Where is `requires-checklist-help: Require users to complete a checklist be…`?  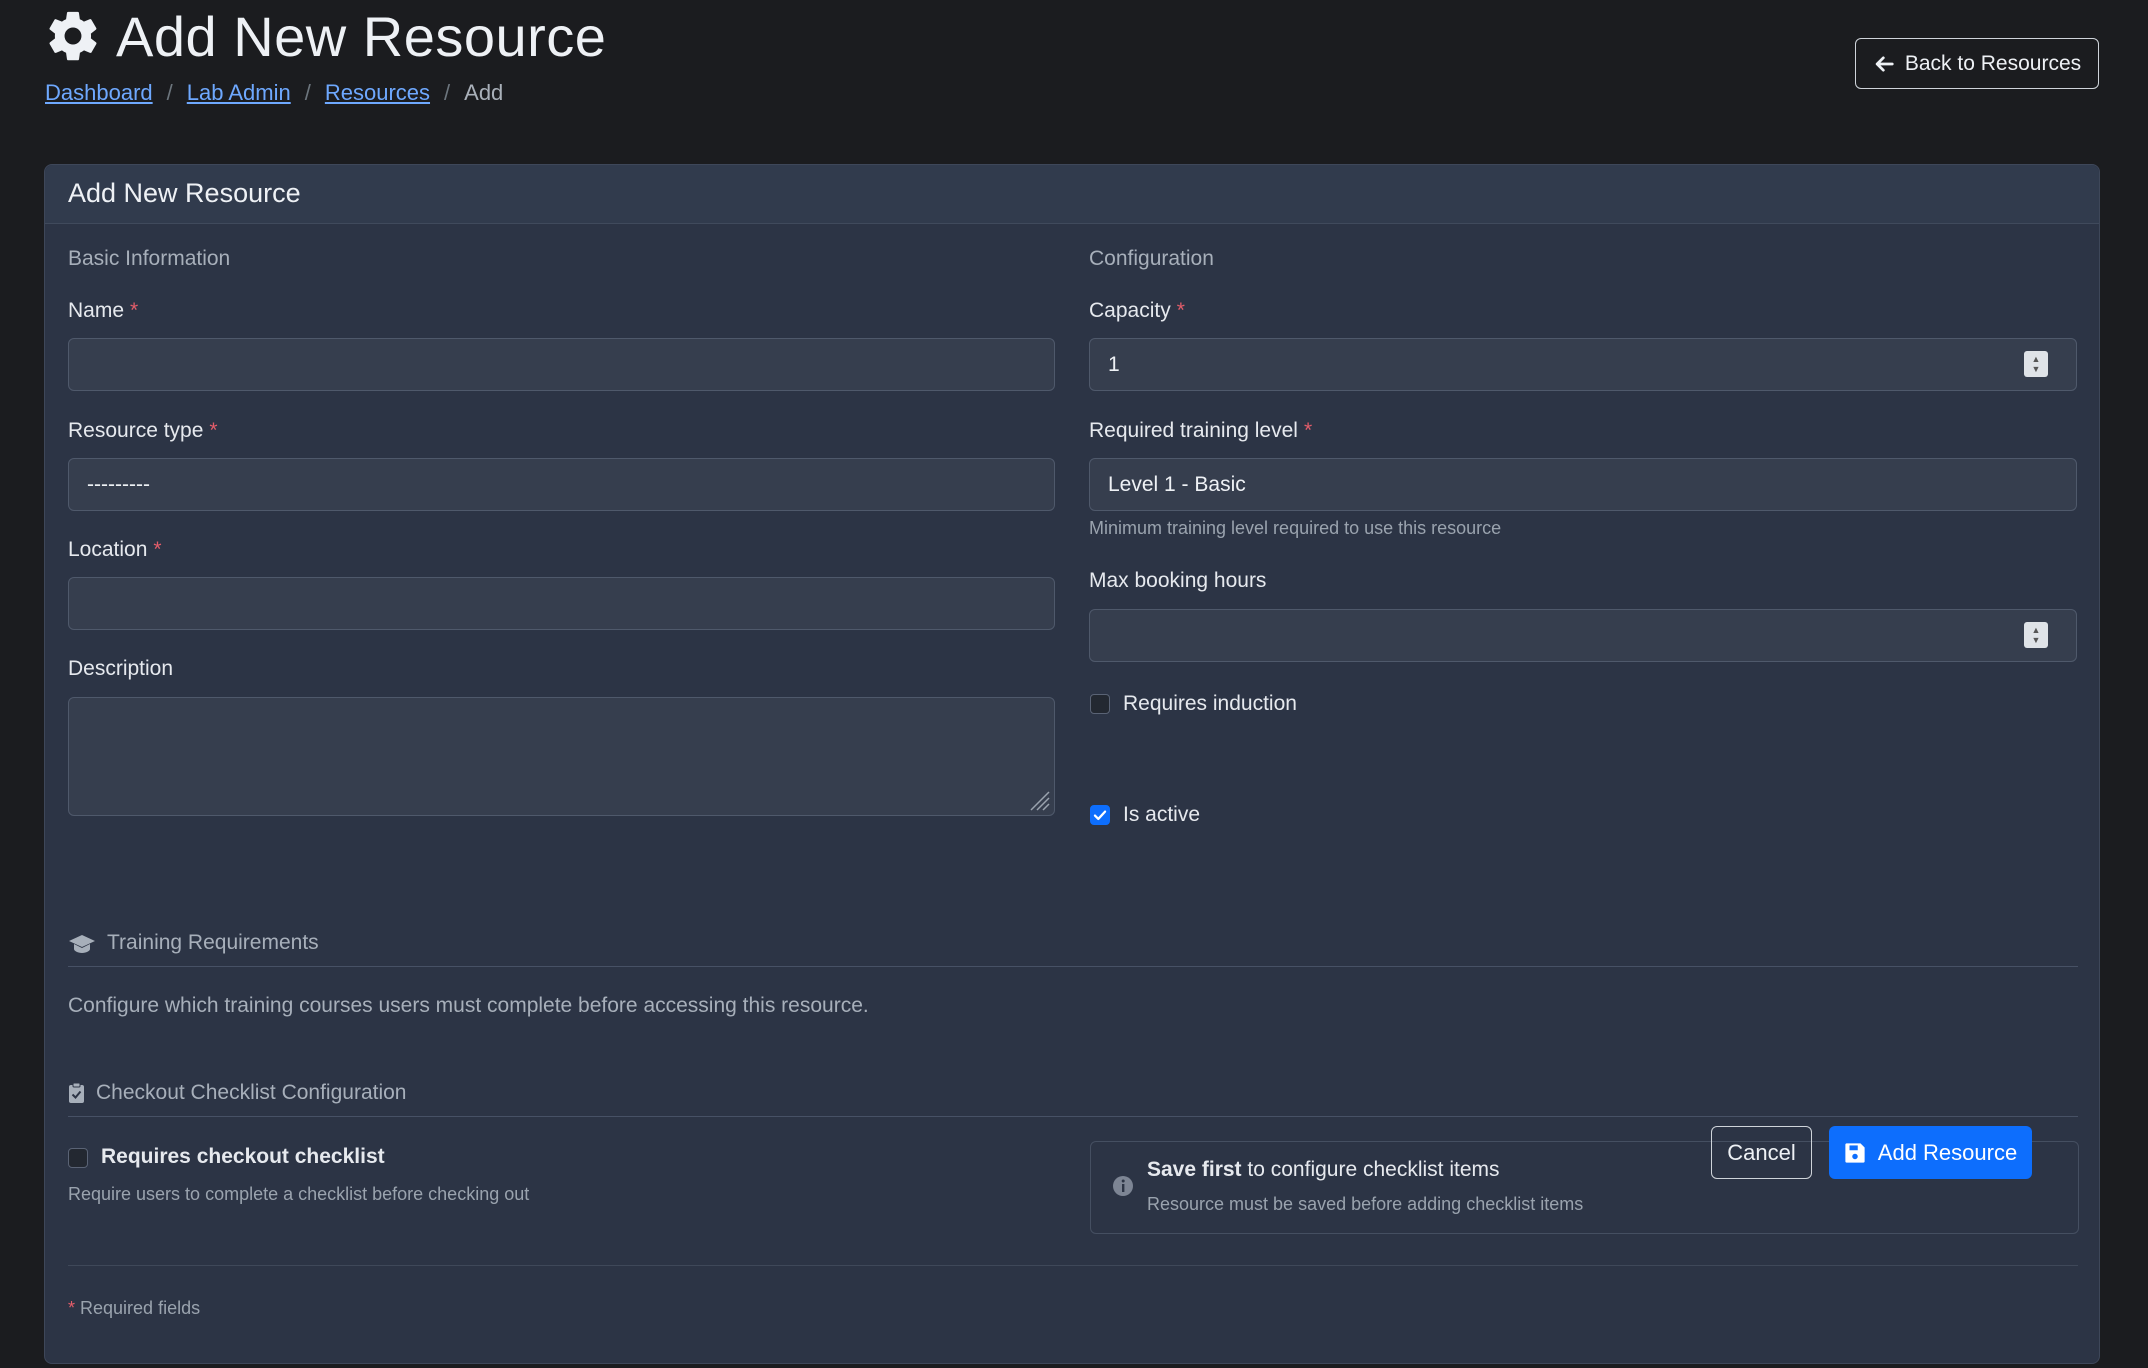 requires-checklist-help: Require users to complete a checklist be… is located at coordinates (299, 1194).